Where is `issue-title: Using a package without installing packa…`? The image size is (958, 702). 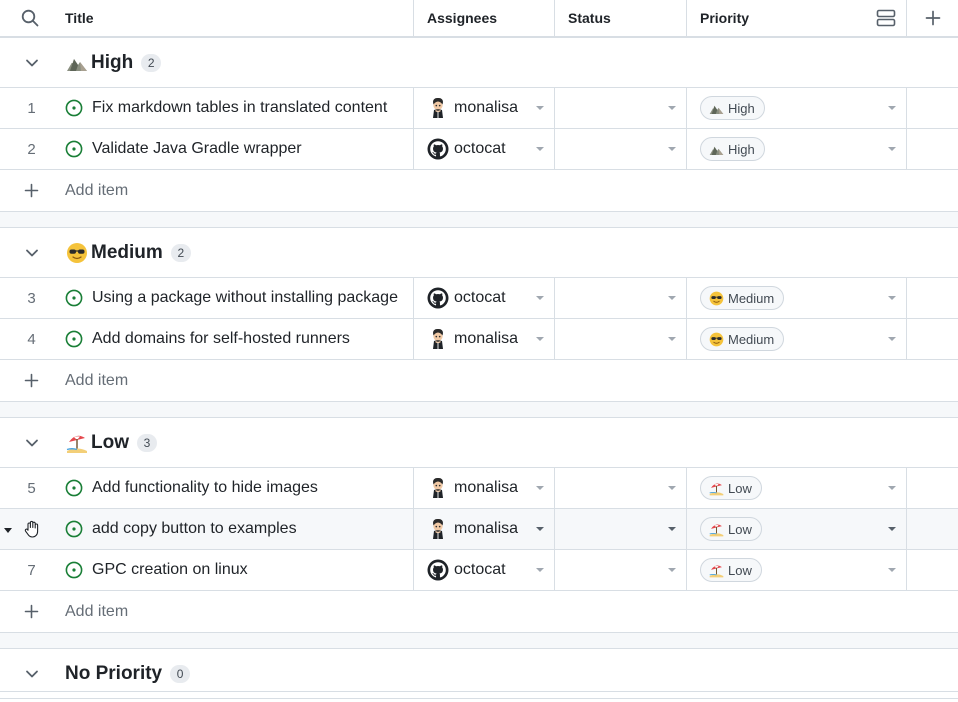 issue-title: Using a package without installing packa… is located at coordinates (245, 298).